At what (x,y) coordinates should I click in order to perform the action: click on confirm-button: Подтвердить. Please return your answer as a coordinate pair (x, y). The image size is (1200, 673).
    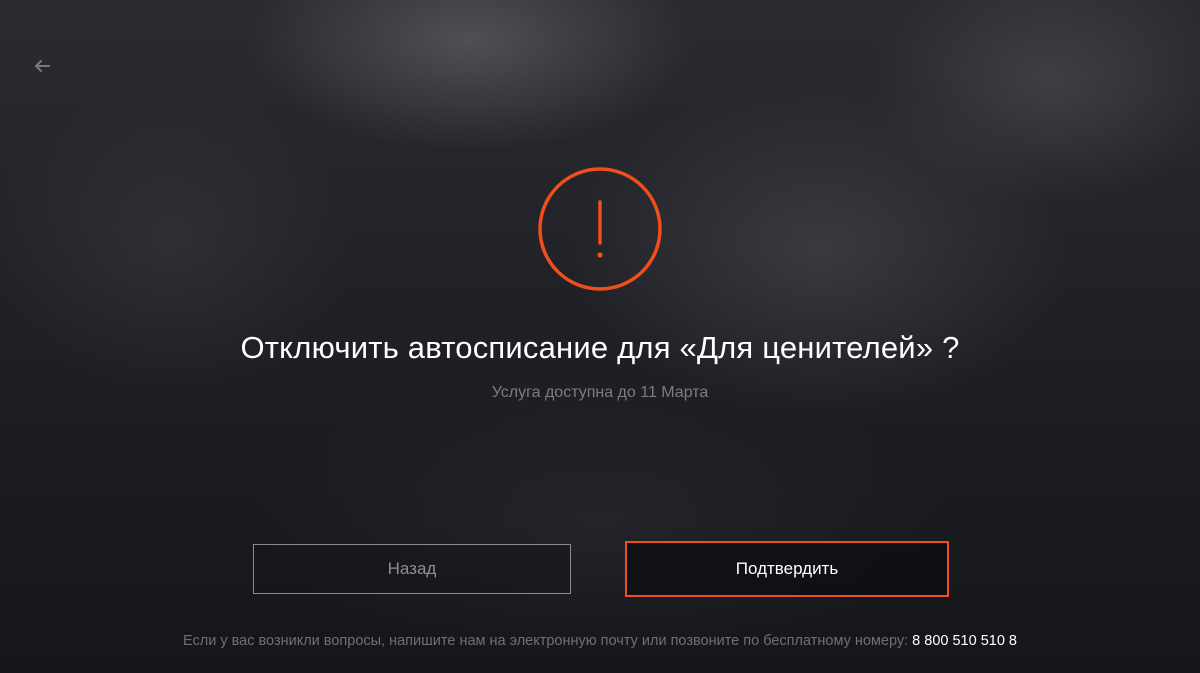
    Looking at the image, I should click on (787, 569).